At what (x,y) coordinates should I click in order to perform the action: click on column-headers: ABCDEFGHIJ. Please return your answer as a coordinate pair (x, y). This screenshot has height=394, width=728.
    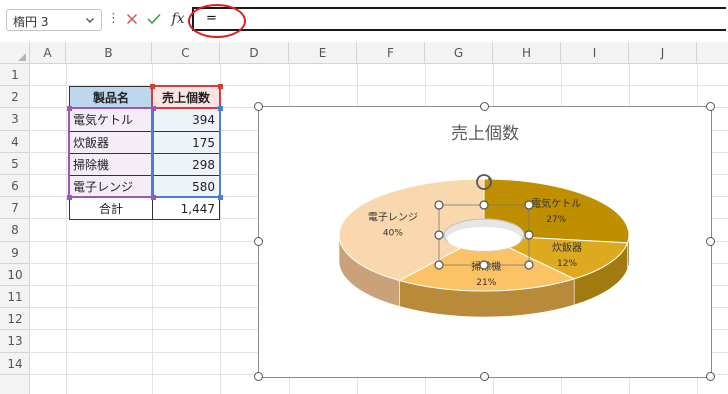
    Looking at the image, I should click on (364, 53).